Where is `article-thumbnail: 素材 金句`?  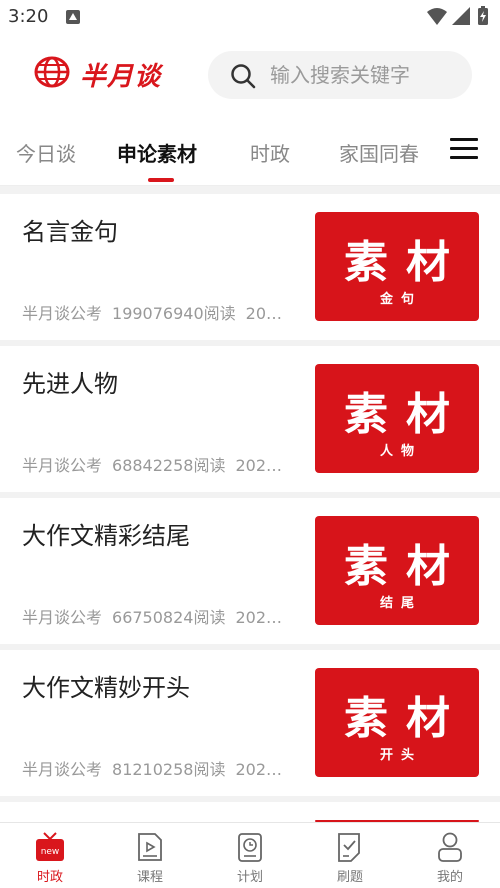 article-thumbnail: 素材 金句 is located at coordinates (397, 266).